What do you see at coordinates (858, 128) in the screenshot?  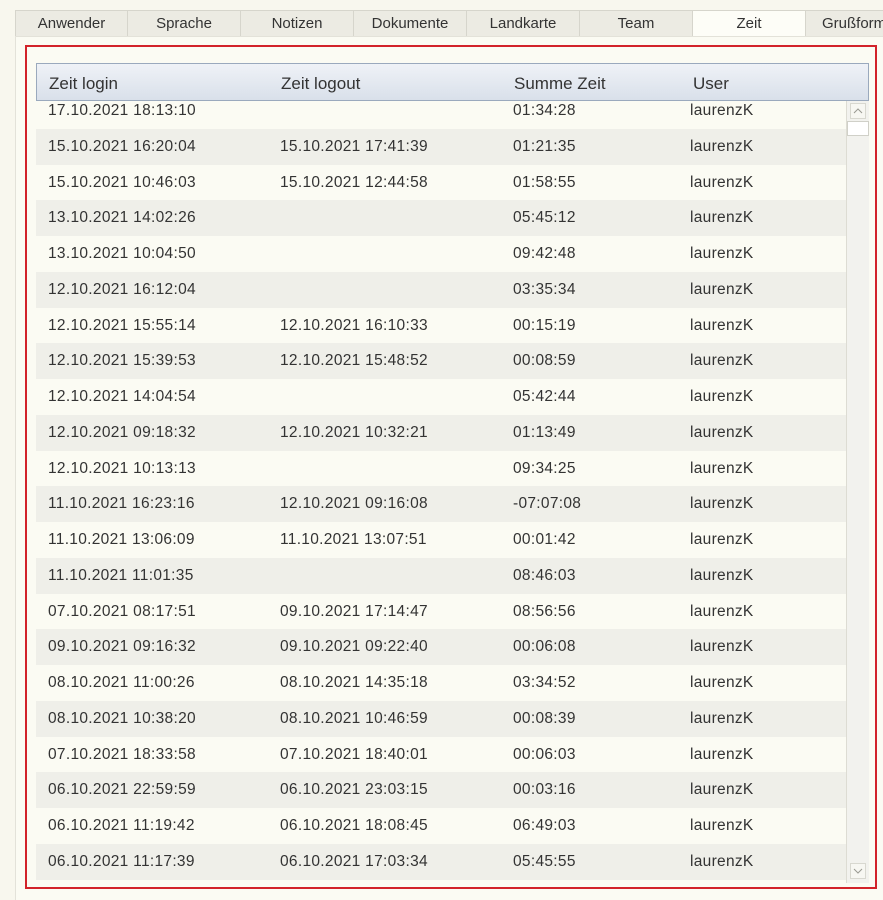 I see `scrollbar-thumb` at bounding box center [858, 128].